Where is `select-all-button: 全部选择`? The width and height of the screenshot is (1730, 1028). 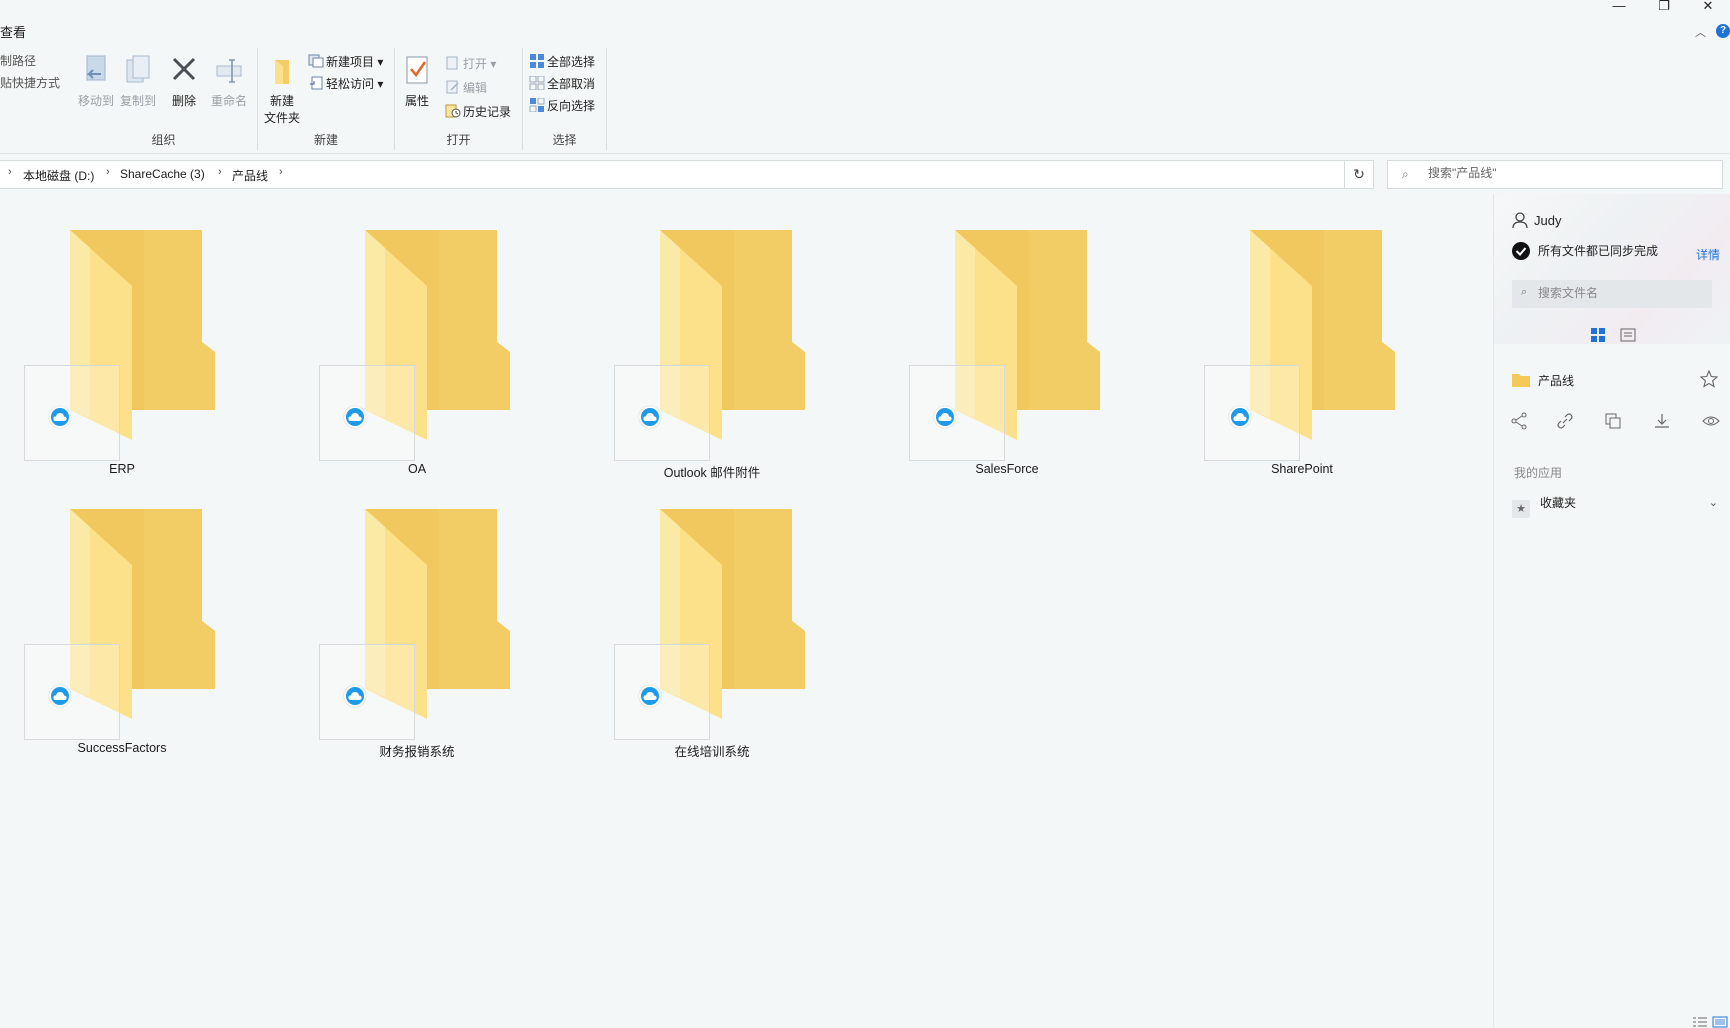 select-all-button: 全部选择 is located at coordinates (562, 62).